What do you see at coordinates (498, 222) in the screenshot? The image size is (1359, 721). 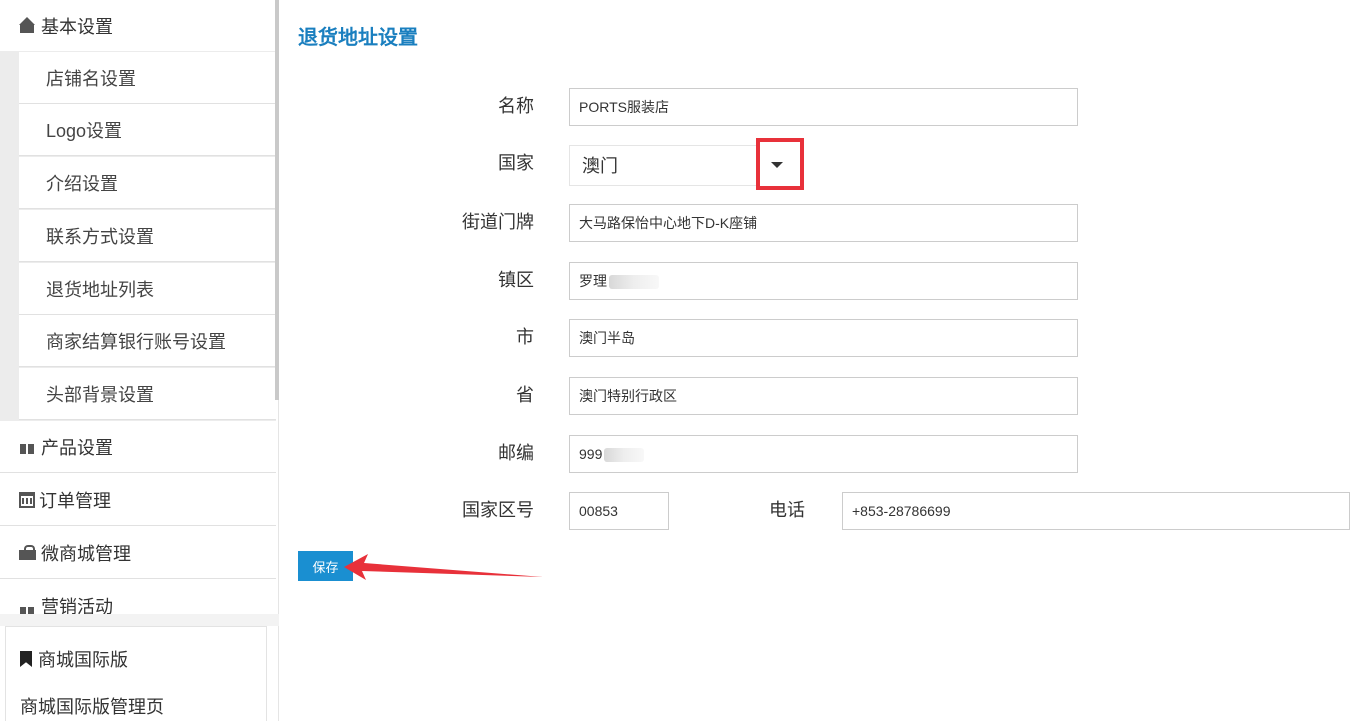 I see `street-label: 街道门牌` at bounding box center [498, 222].